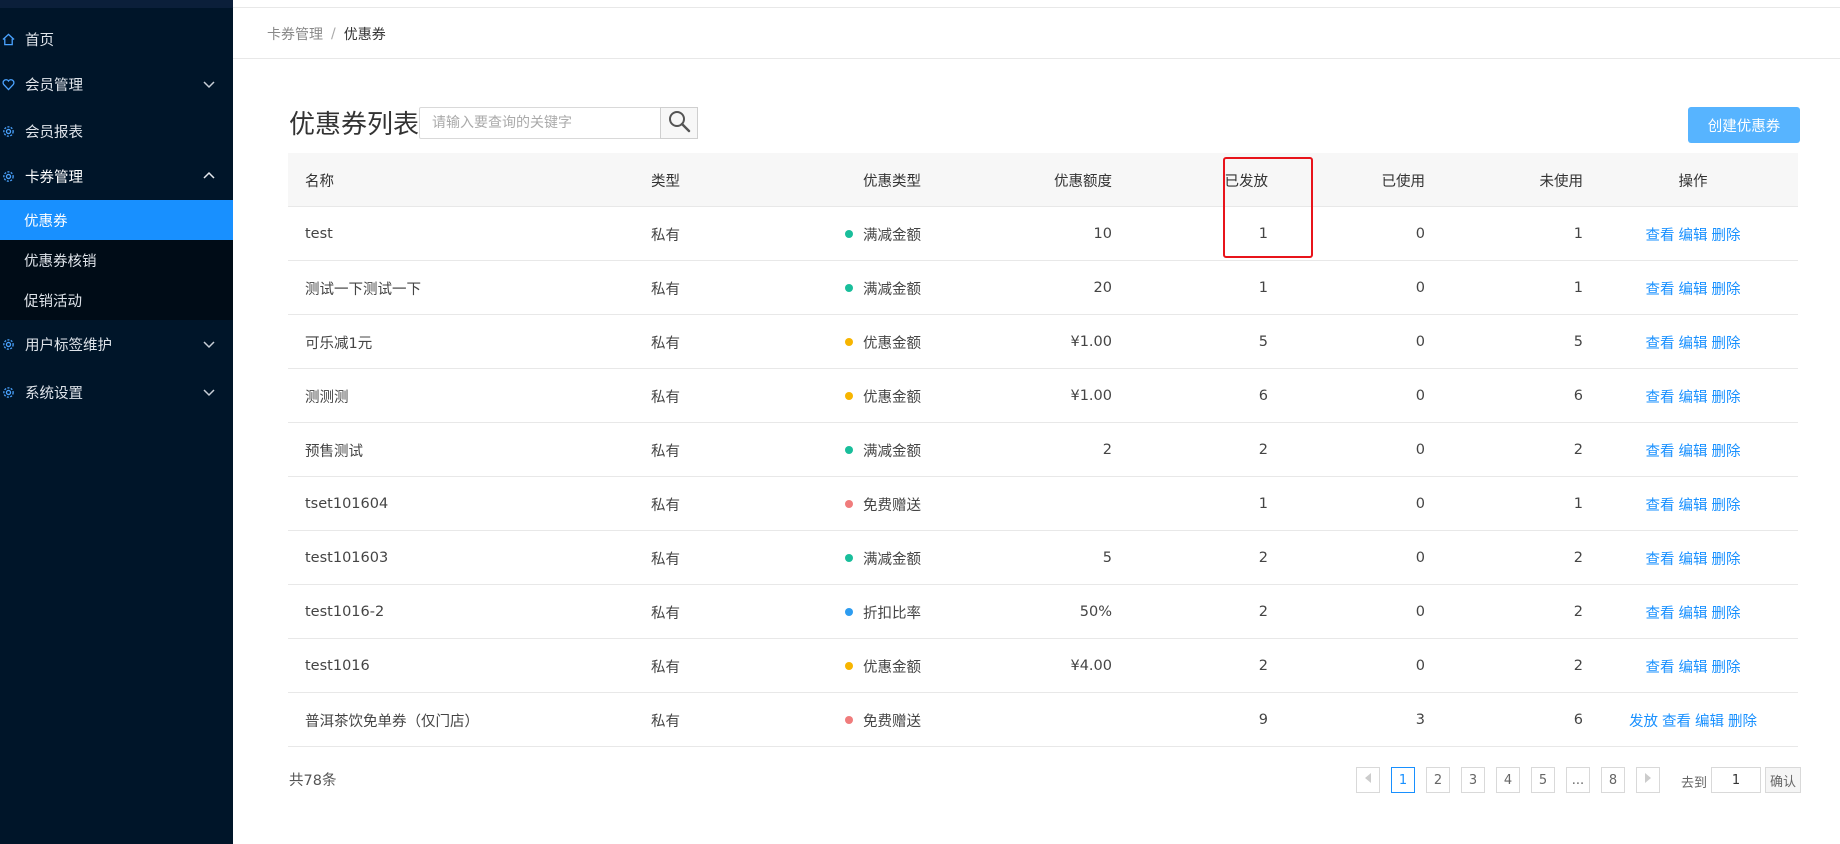 The height and width of the screenshot is (844, 1840). I want to click on sidebar-item-members: 会员管理, so click(116, 84).